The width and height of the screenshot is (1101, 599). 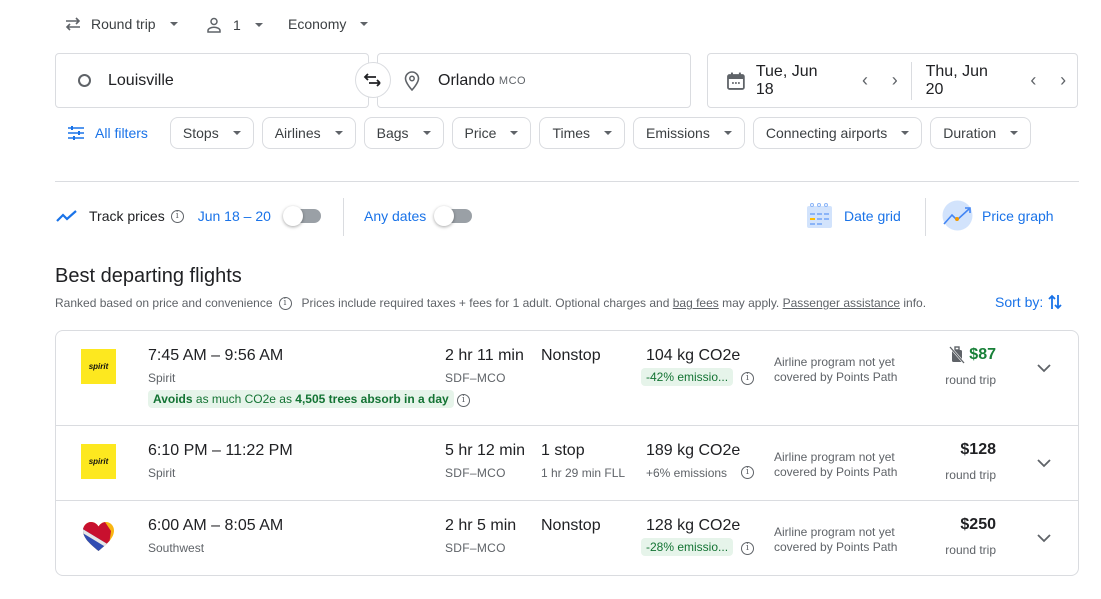 I want to click on passengers-select: 1, so click(x=234, y=25).